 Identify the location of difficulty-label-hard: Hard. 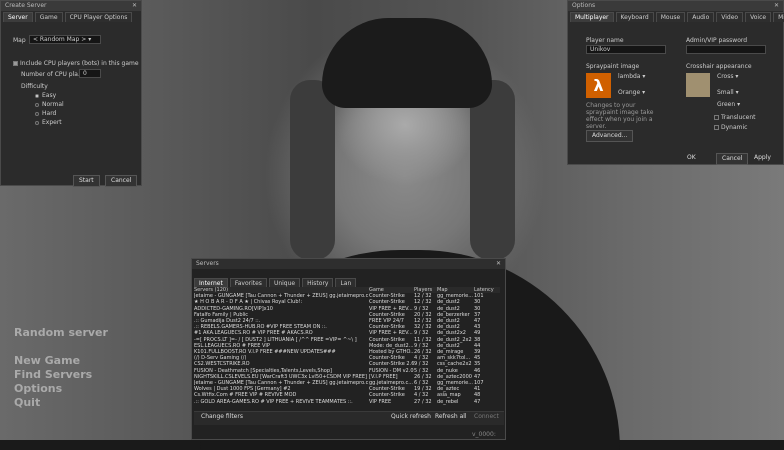
(49, 113).